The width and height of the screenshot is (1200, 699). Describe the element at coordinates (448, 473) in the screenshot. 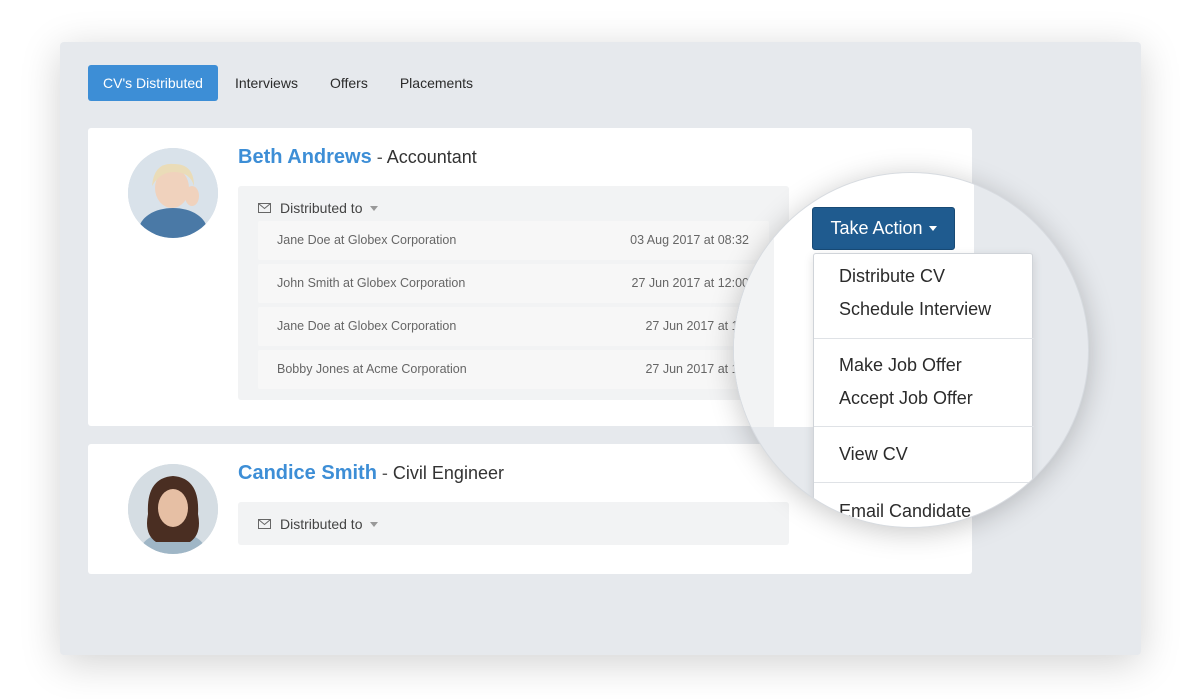

I see `candidate-role: Civil Engineer` at that location.